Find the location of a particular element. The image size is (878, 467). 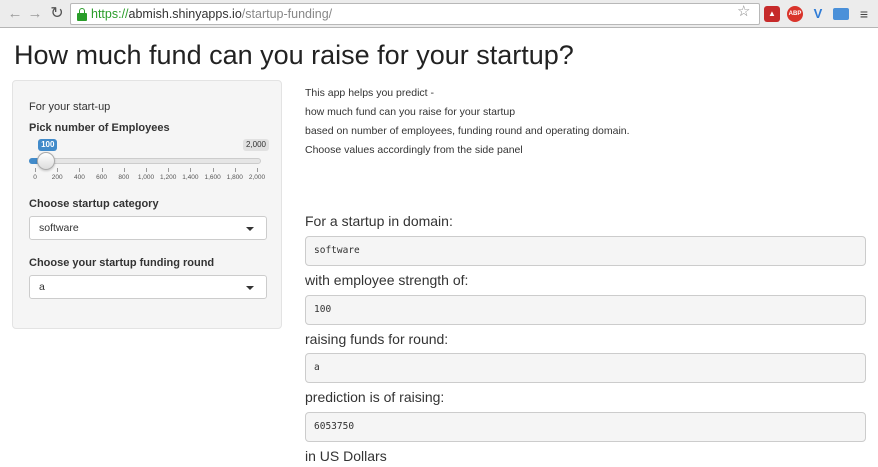

domain-output: software is located at coordinates (585, 251).